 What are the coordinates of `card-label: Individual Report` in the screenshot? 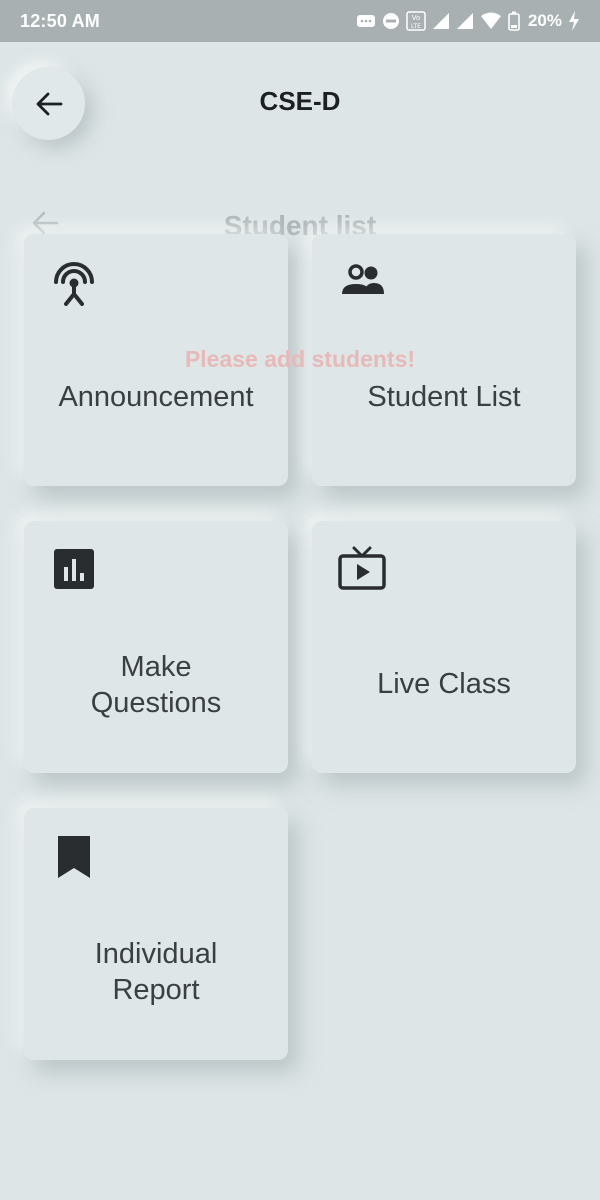 It's located at (156, 972).